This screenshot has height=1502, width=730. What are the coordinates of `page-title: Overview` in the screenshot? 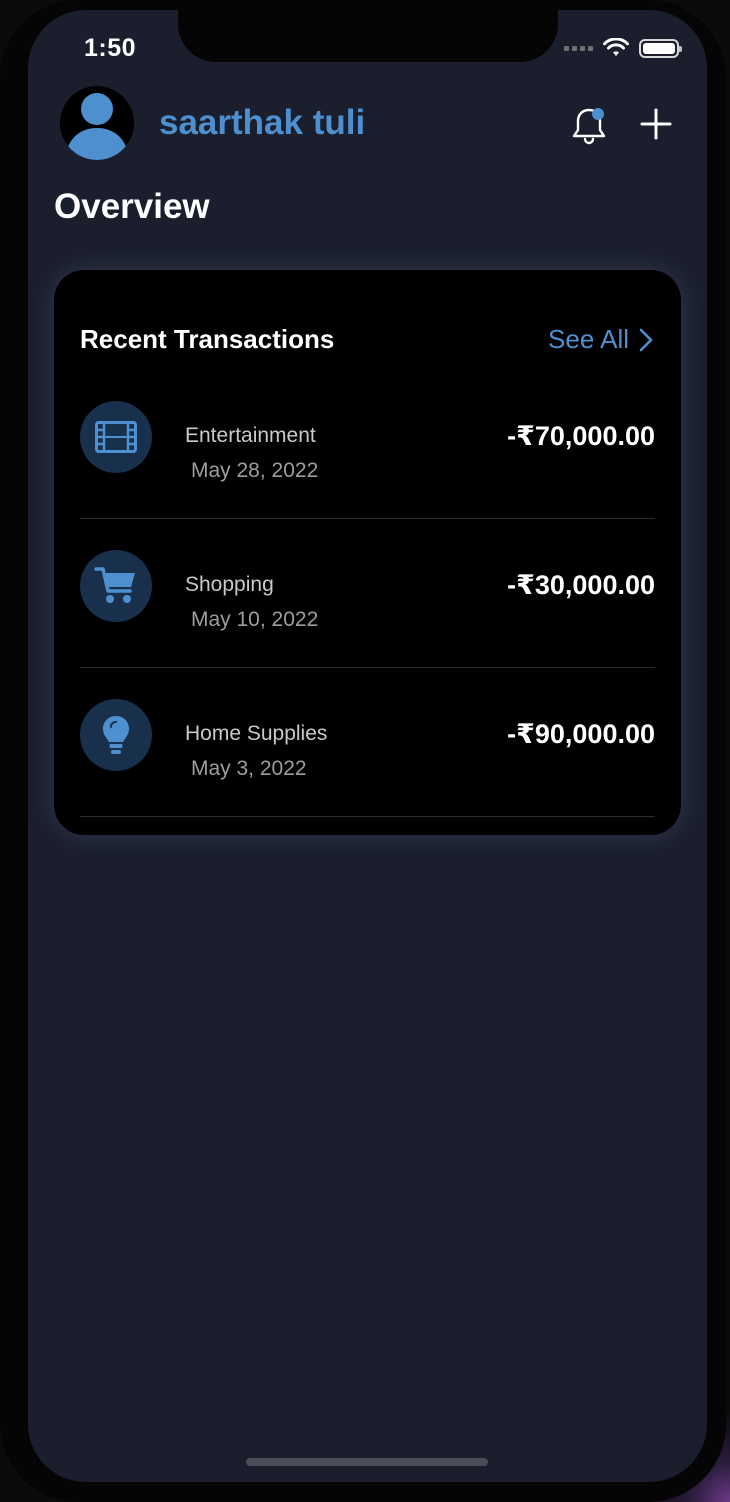 It's located at (132, 206).